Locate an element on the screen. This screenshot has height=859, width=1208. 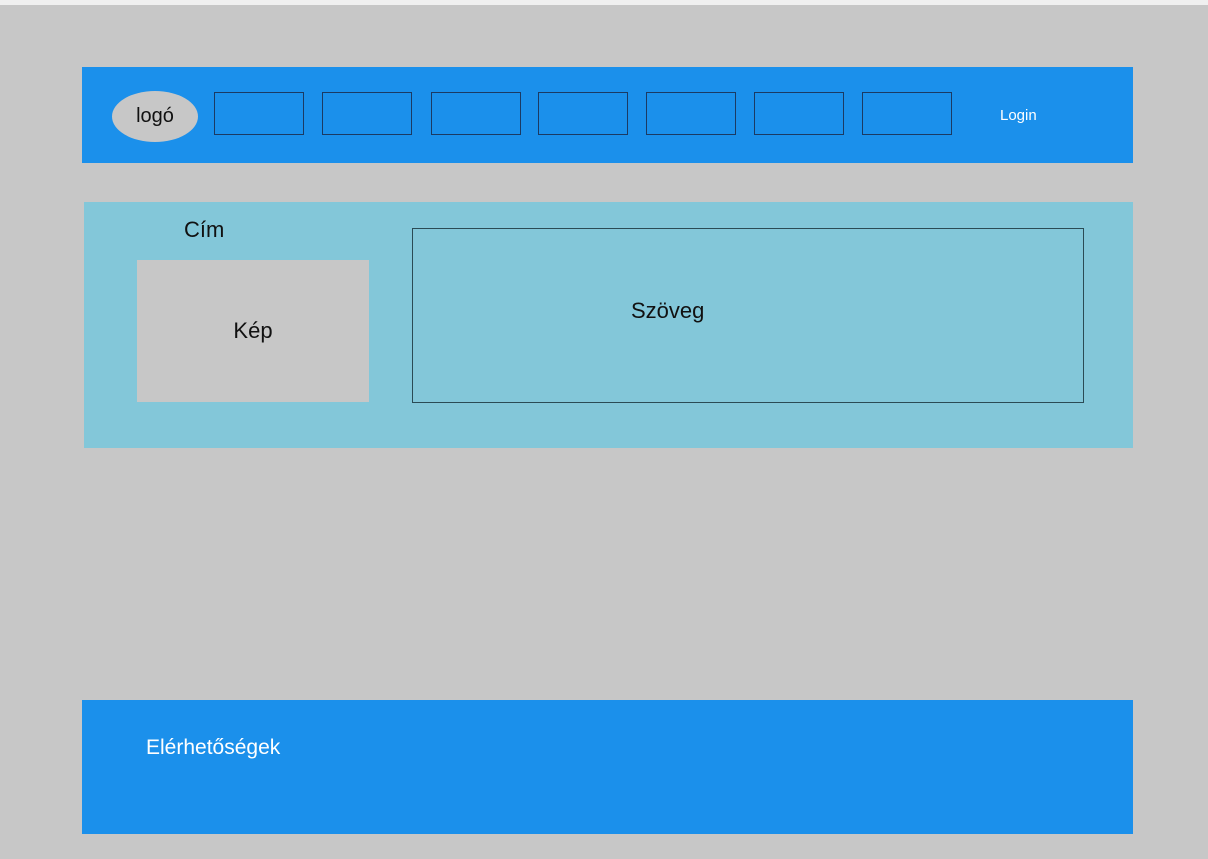
text-placeholder: Szöveg is located at coordinates (748, 315).